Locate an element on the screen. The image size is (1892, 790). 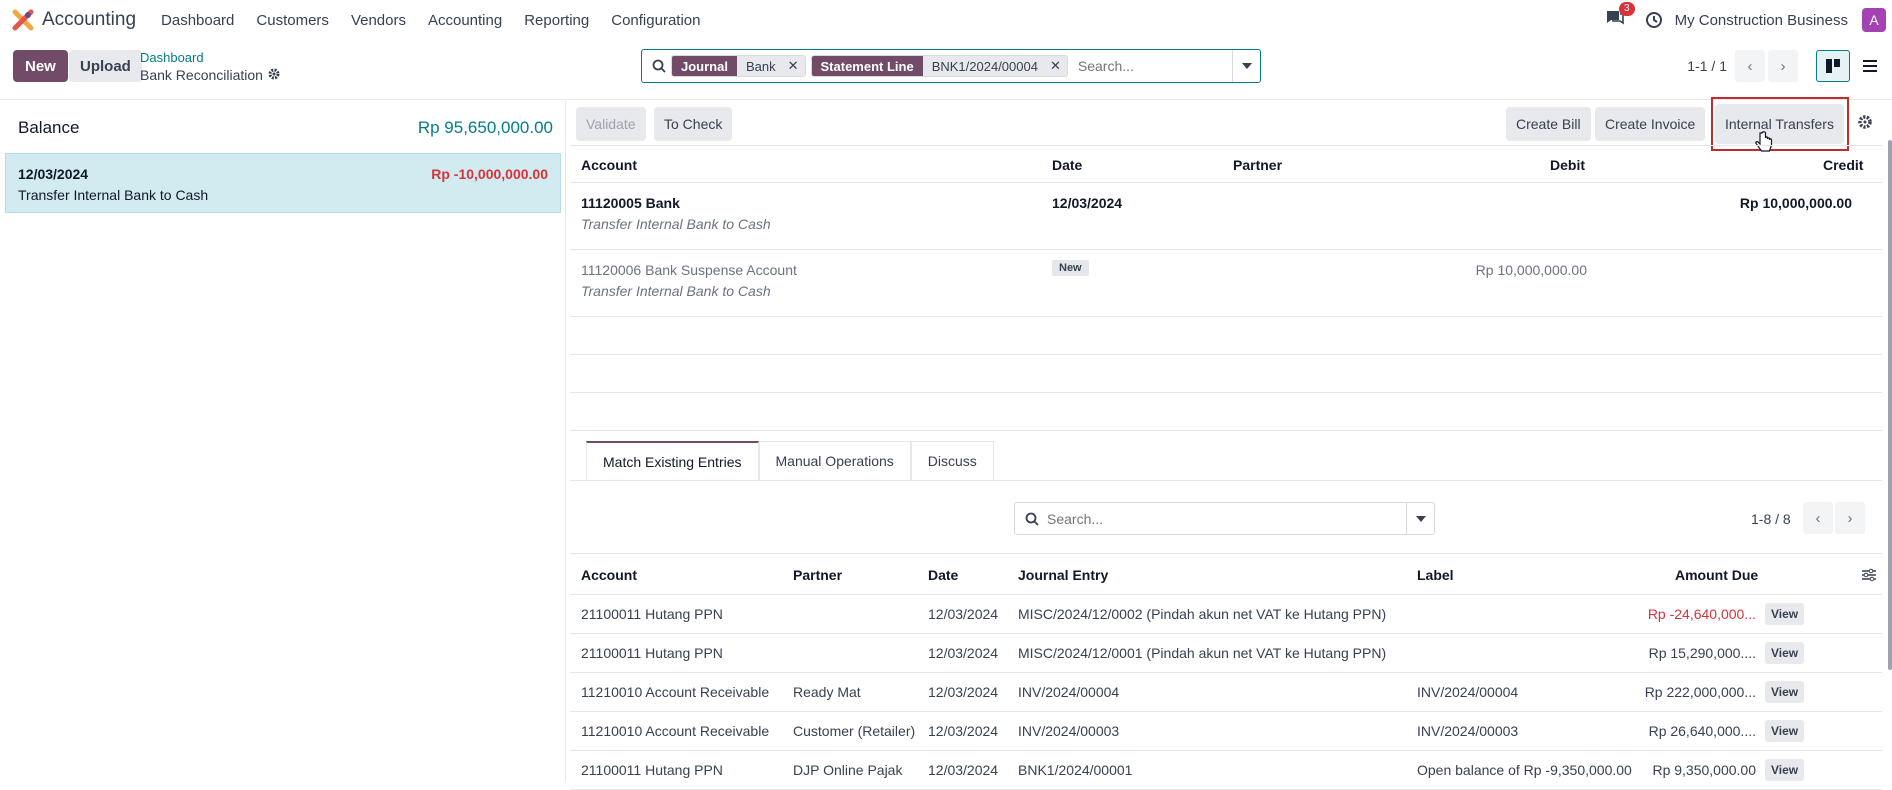
match-search-bar is located at coordinates (1224, 518).